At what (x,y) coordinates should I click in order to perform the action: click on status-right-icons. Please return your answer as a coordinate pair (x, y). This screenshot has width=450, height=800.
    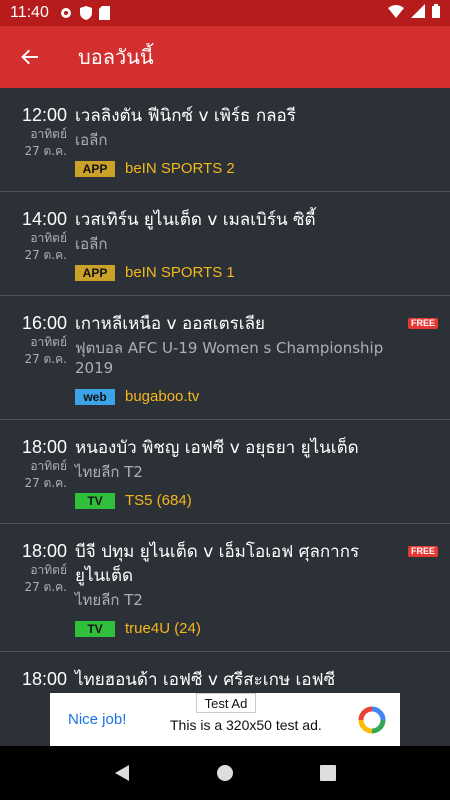
    Looking at the image, I should click on (414, 13).